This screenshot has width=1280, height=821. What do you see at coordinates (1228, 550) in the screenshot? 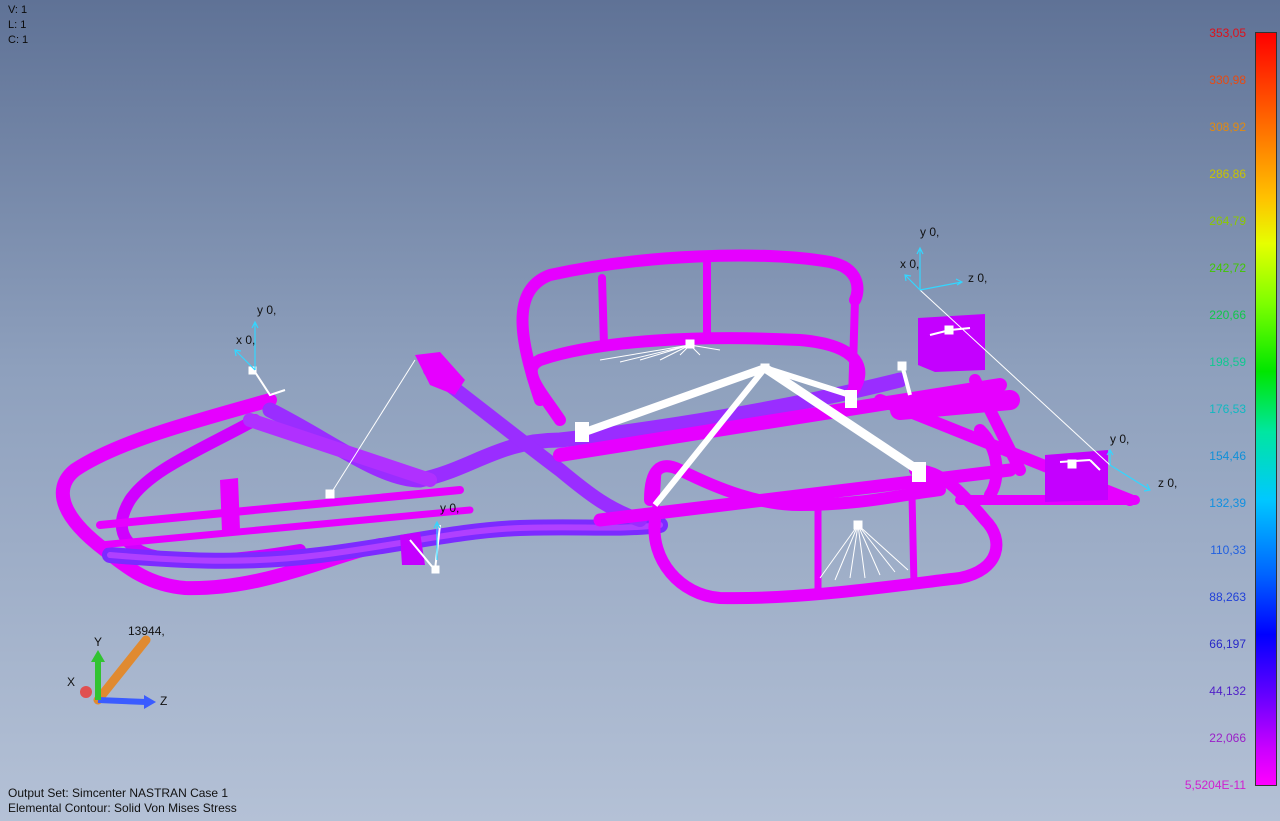
I see `legend-value-11: 110,33` at bounding box center [1228, 550].